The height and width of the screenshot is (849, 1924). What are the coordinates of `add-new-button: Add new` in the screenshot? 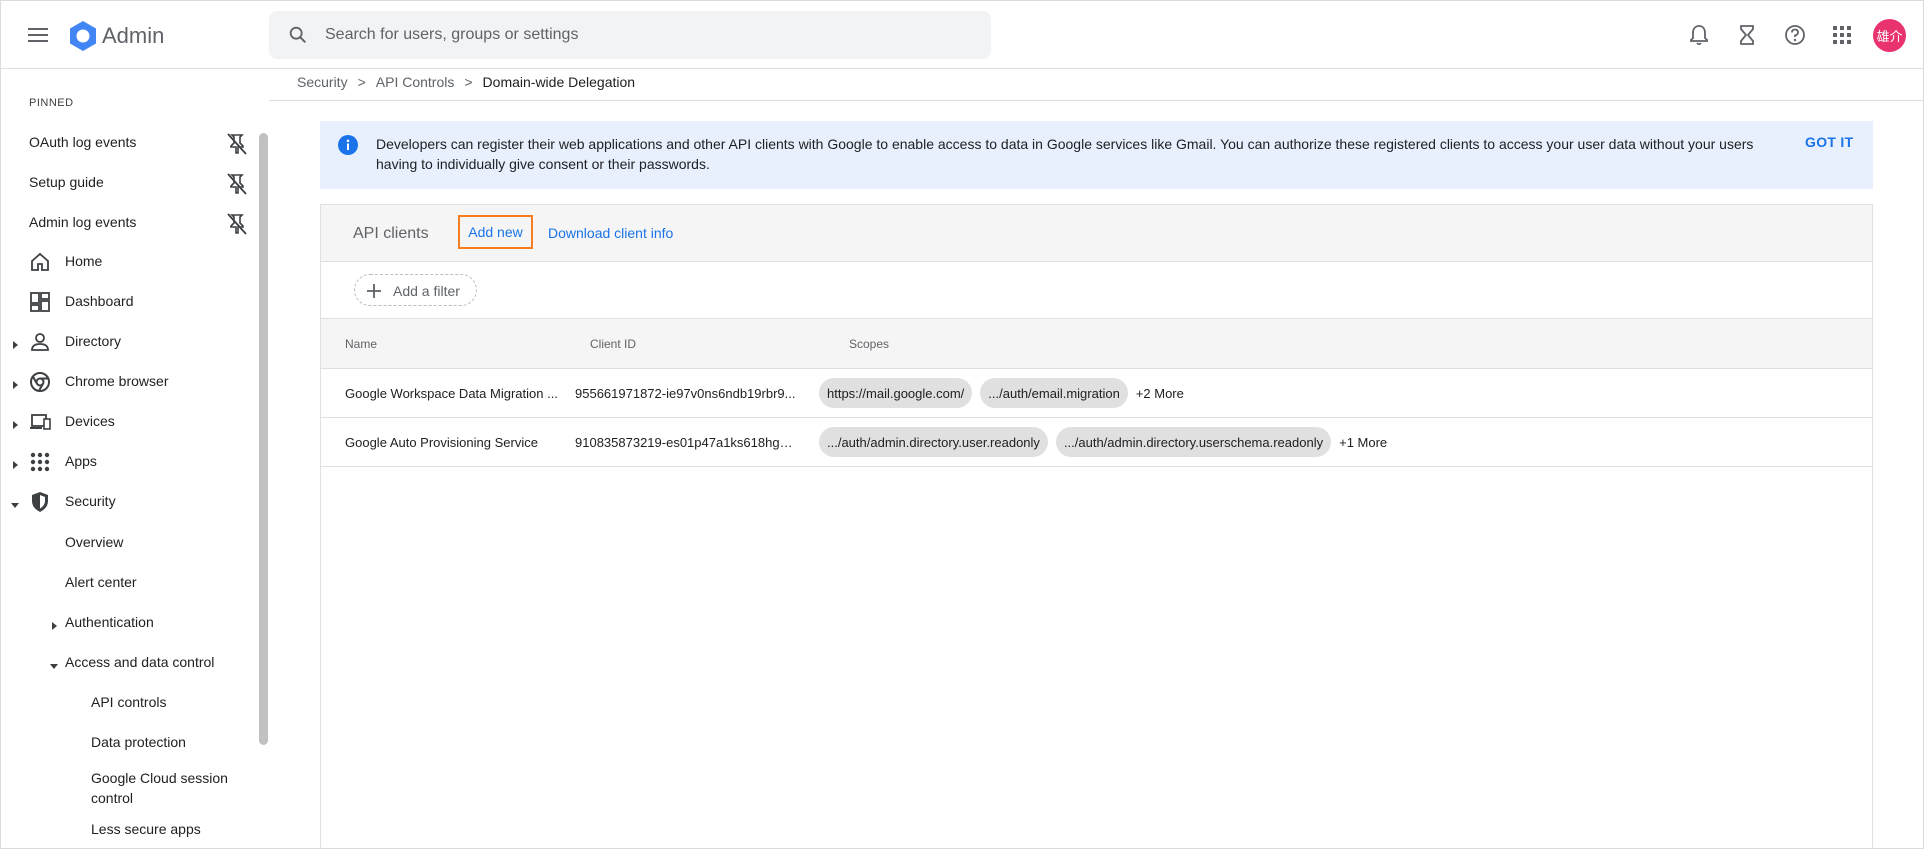 It's located at (495, 232).